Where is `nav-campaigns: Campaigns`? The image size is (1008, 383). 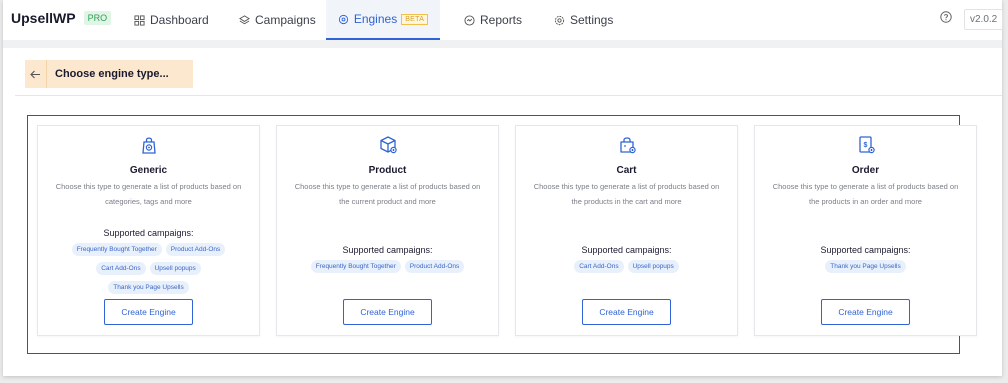 nav-campaigns: Campaigns is located at coordinates (277, 20).